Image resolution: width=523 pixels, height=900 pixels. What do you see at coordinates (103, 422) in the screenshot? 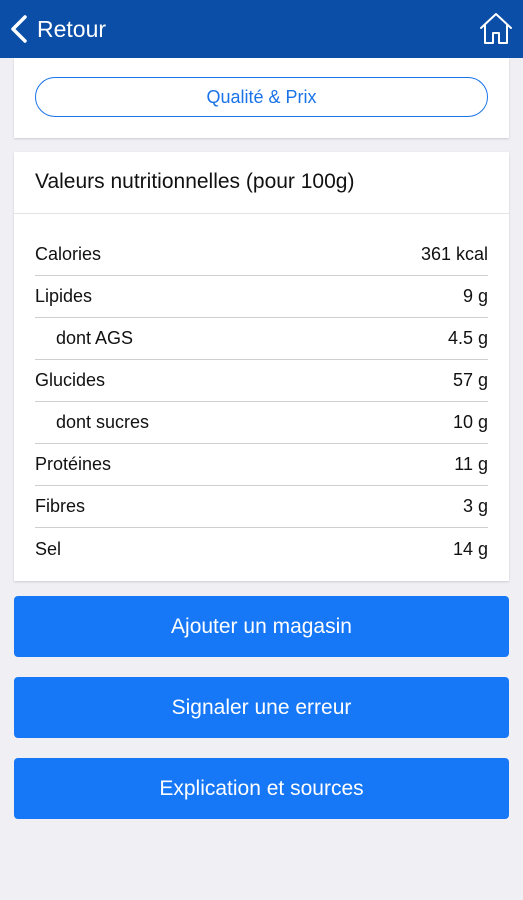
I see `nutrient-name: dont sucres` at bounding box center [103, 422].